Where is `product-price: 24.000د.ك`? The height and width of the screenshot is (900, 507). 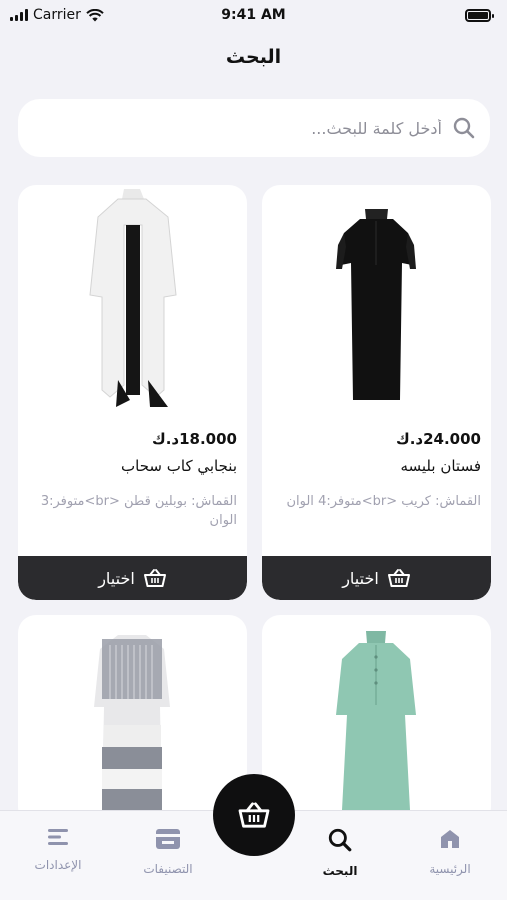 product-price: 24.000د.ك is located at coordinates (438, 439).